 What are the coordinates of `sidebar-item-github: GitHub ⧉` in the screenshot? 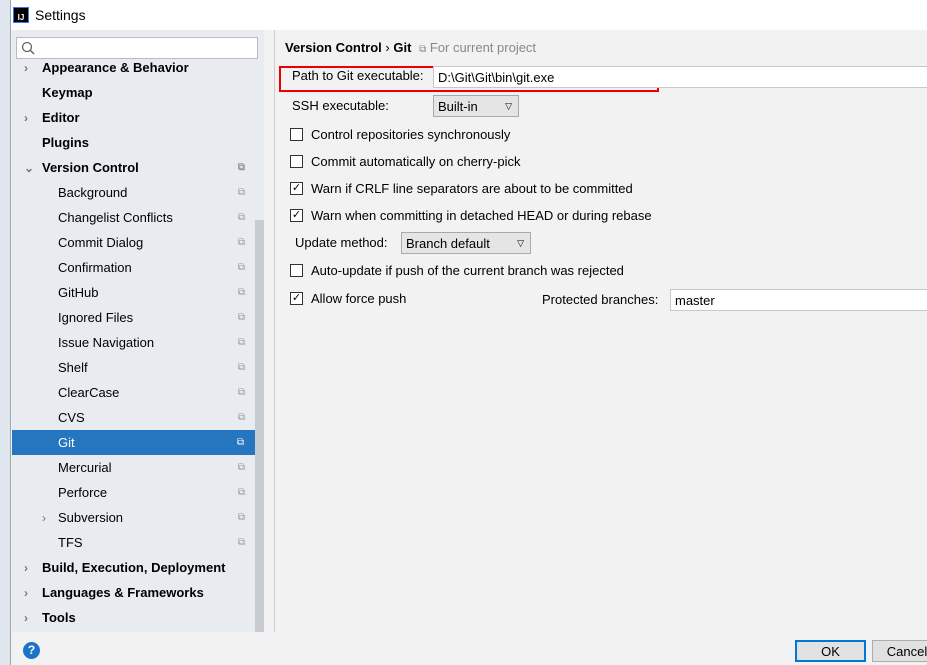 It's located at (133, 292).